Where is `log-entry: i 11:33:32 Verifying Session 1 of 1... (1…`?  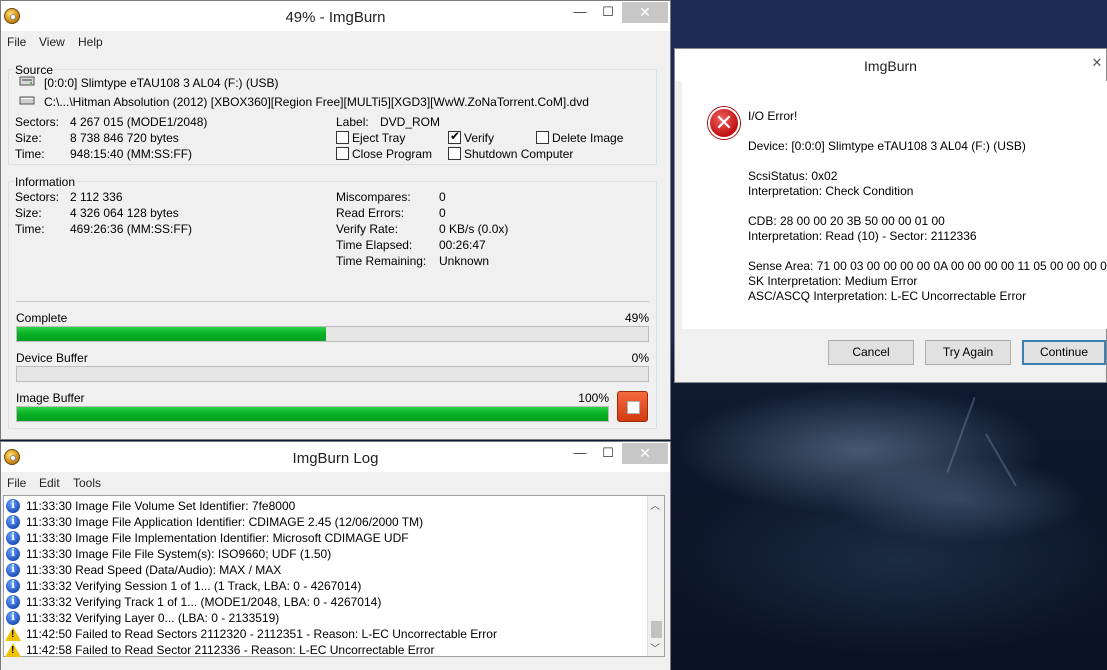
log-entry: i 11:33:32 Verifying Session 1 of 1... (1… is located at coordinates (324, 586).